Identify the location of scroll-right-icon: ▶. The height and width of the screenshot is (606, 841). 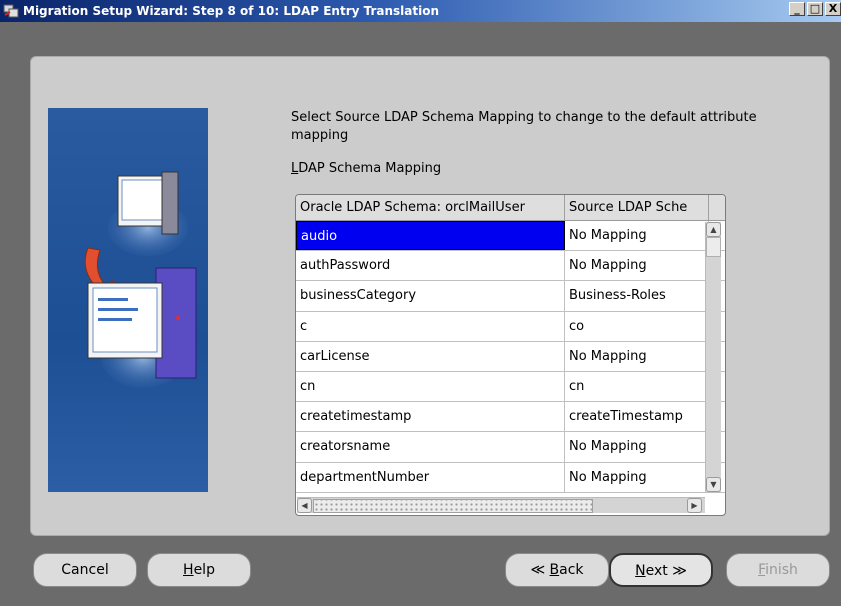
(694, 505).